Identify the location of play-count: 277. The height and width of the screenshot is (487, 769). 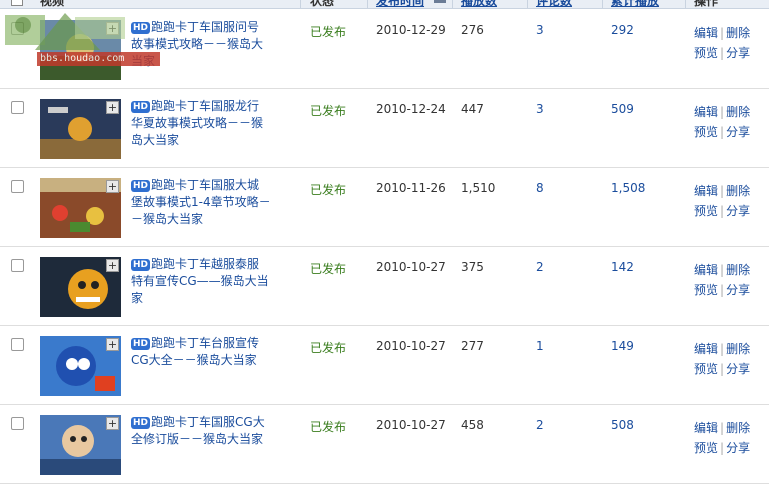
(472, 346).